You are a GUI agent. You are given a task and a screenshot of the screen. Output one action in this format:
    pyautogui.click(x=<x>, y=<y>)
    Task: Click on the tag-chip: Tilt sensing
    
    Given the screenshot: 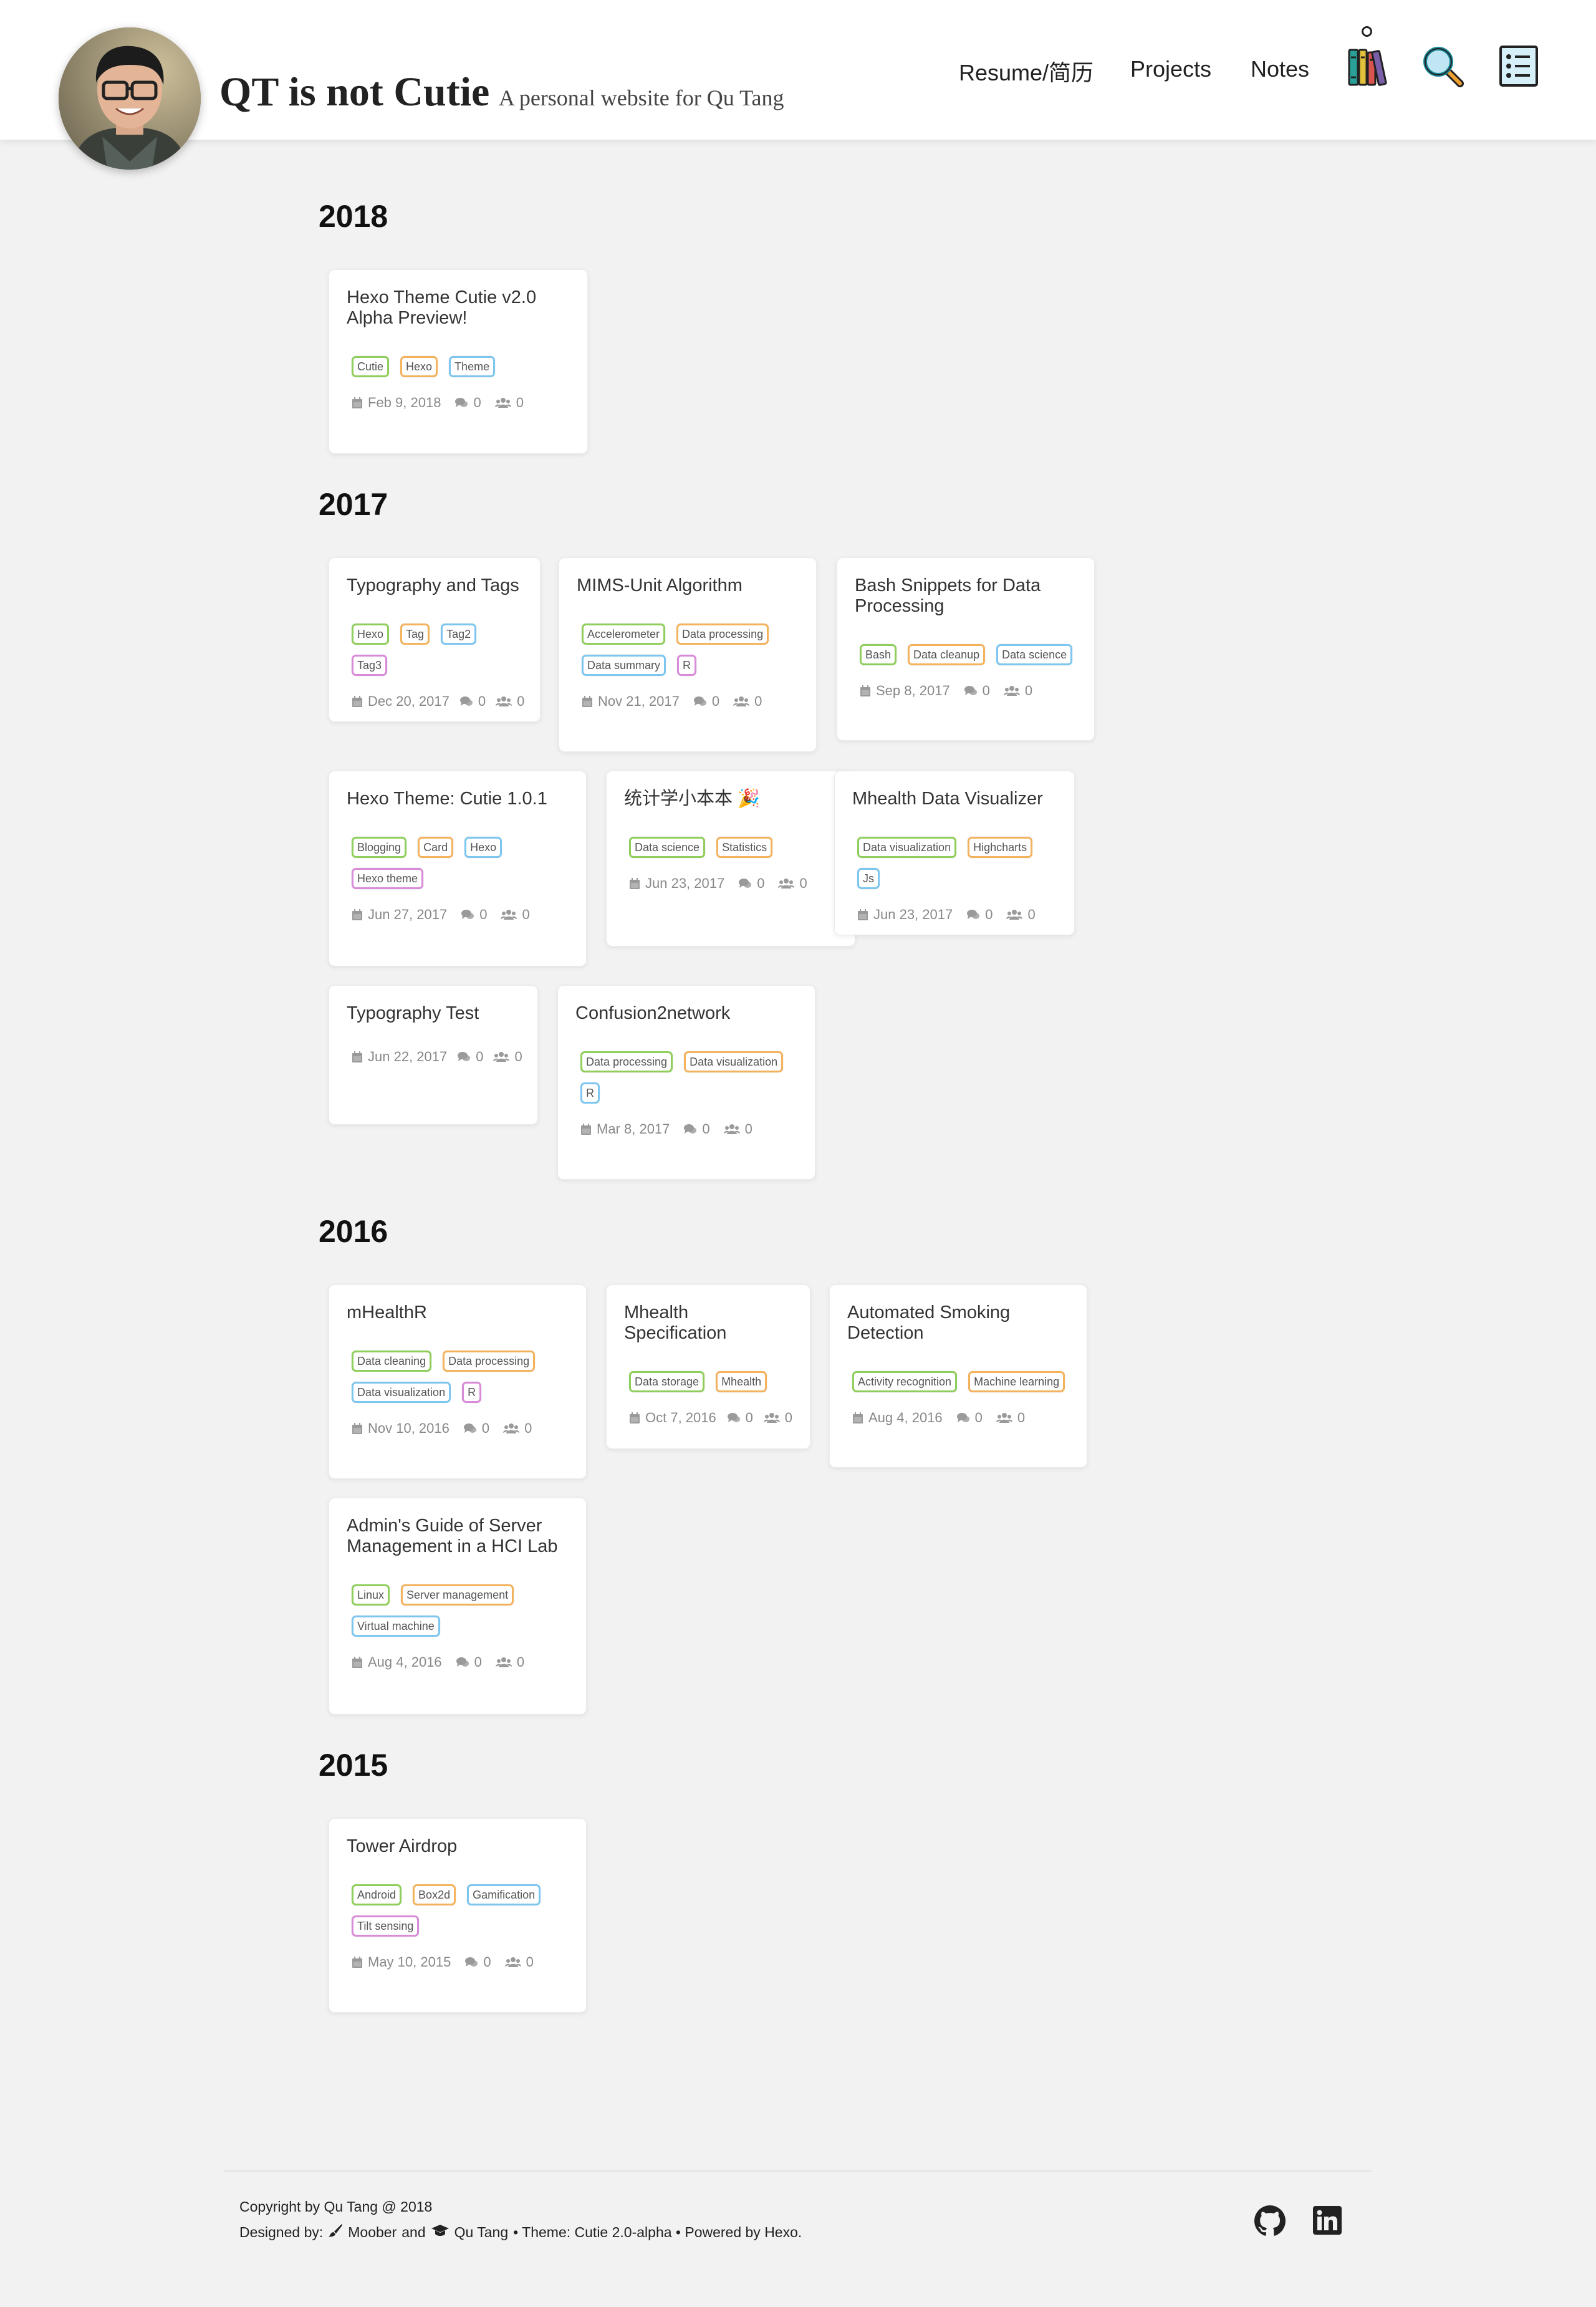 What is the action you would take?
    pyautogui.click(x=386, y=1926)
    